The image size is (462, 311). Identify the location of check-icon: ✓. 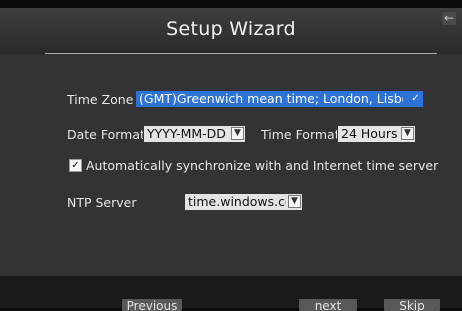
(75, 165).